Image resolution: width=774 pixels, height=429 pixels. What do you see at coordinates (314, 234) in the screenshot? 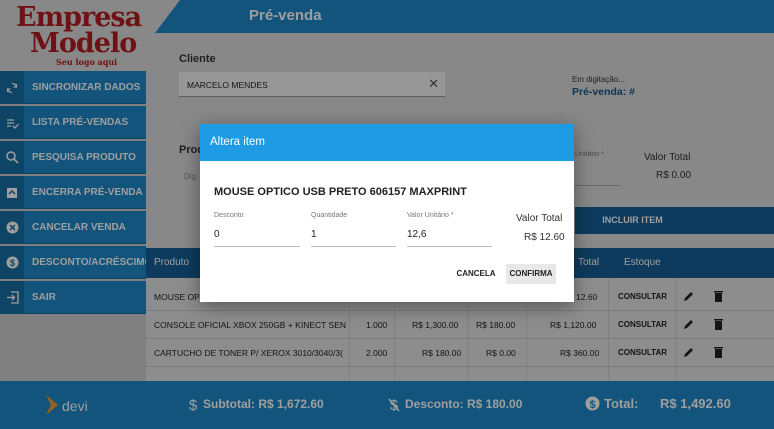
I see `quantidade-value: 1` at bounding box center [314, 234].